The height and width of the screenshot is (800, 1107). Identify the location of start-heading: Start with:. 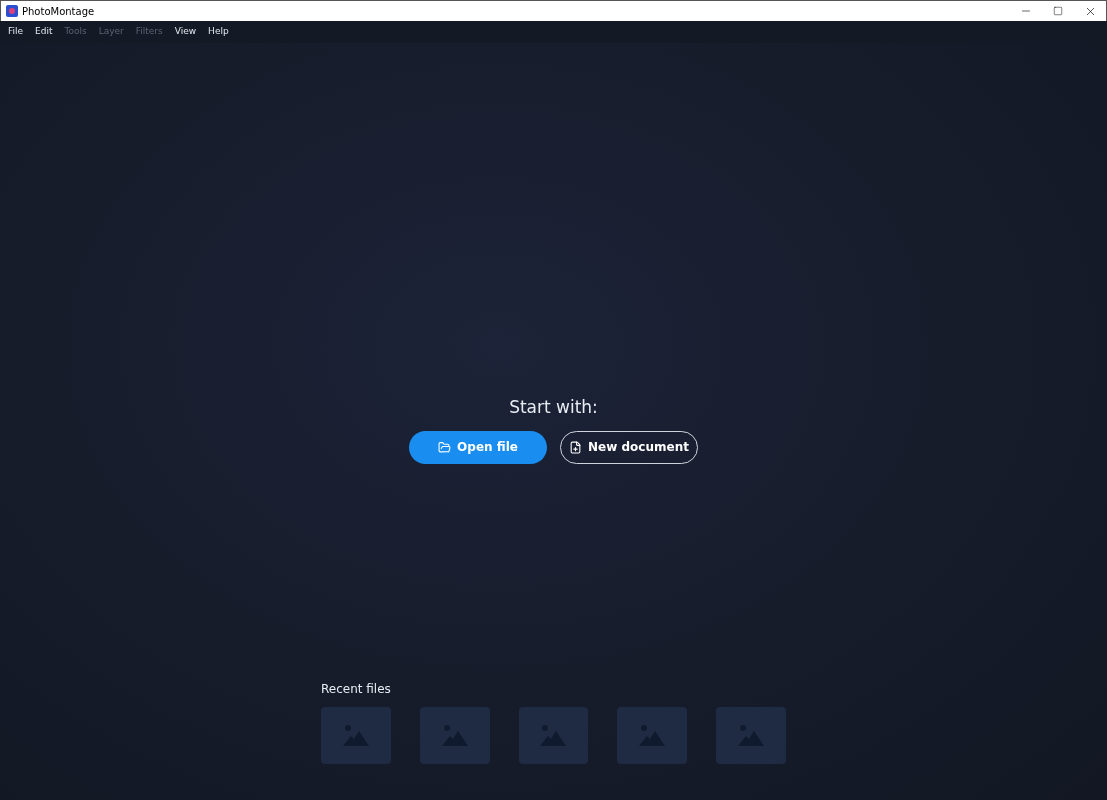
(553, 407).